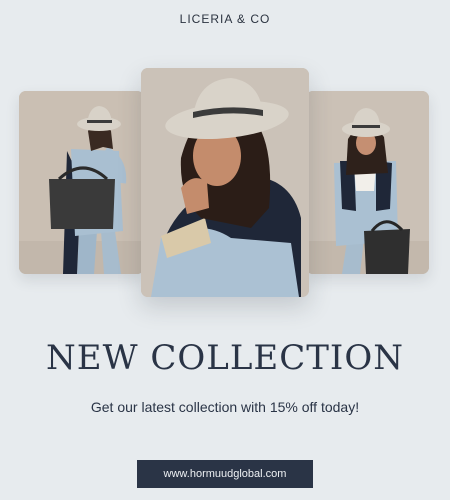 This screenshot has width=450, height=500. Describe the element at coordinates (225, 19) in the screenshot. I see `brand-name: LICERIA & CO` at that location.